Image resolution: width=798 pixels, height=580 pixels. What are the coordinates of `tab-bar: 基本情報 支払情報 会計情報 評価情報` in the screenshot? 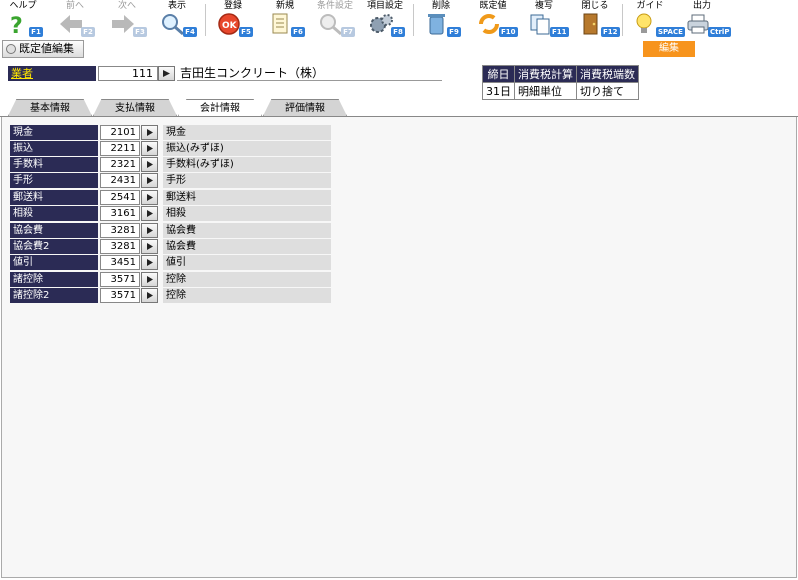 It's located at (399, 107).